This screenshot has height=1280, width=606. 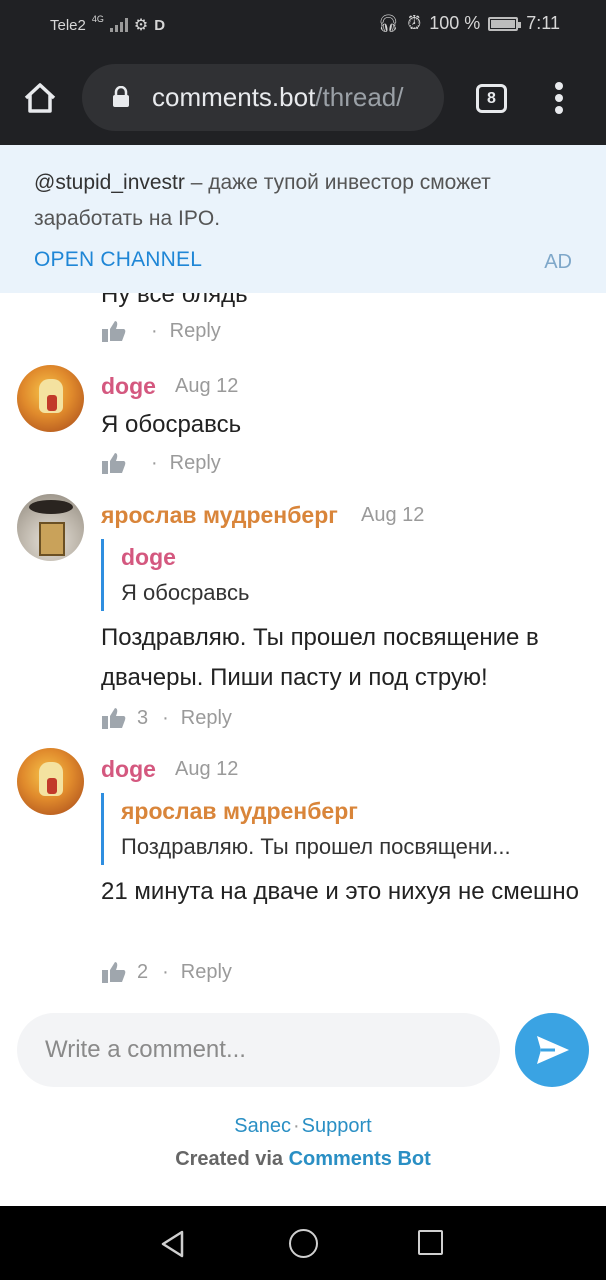 What do you see at coordinates (68, 25) in the screenshot?
I see `carrier-name: Tele2` at bounding box center [68, 25].